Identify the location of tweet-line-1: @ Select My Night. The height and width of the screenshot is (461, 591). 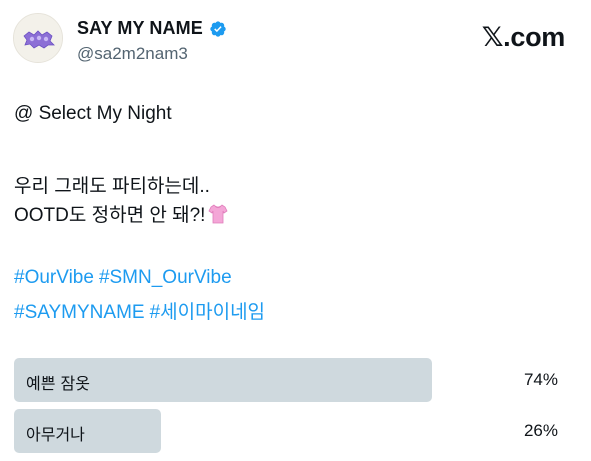
(93, 113).